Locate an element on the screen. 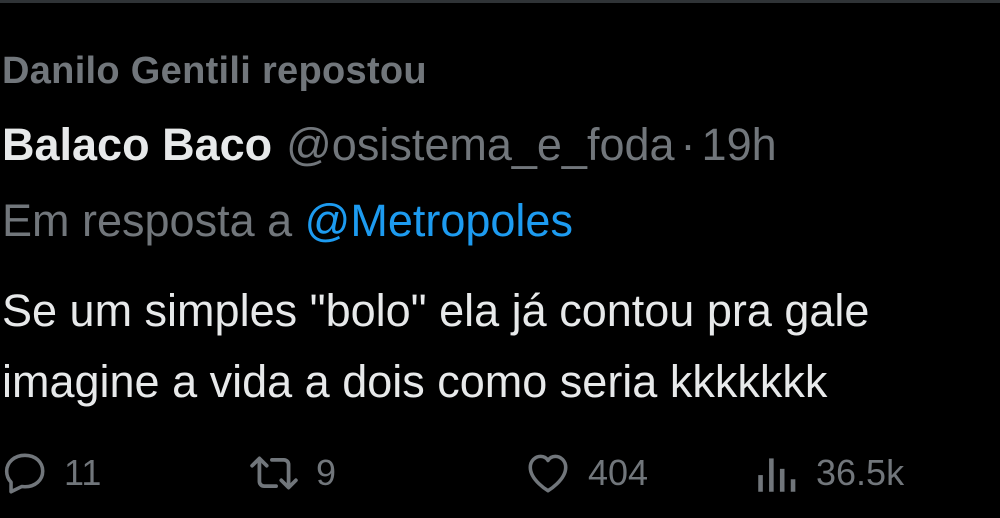 The height and width of the screenshot is (518, 1000). views-button: 36.5k is located at coordinates (828, 473).